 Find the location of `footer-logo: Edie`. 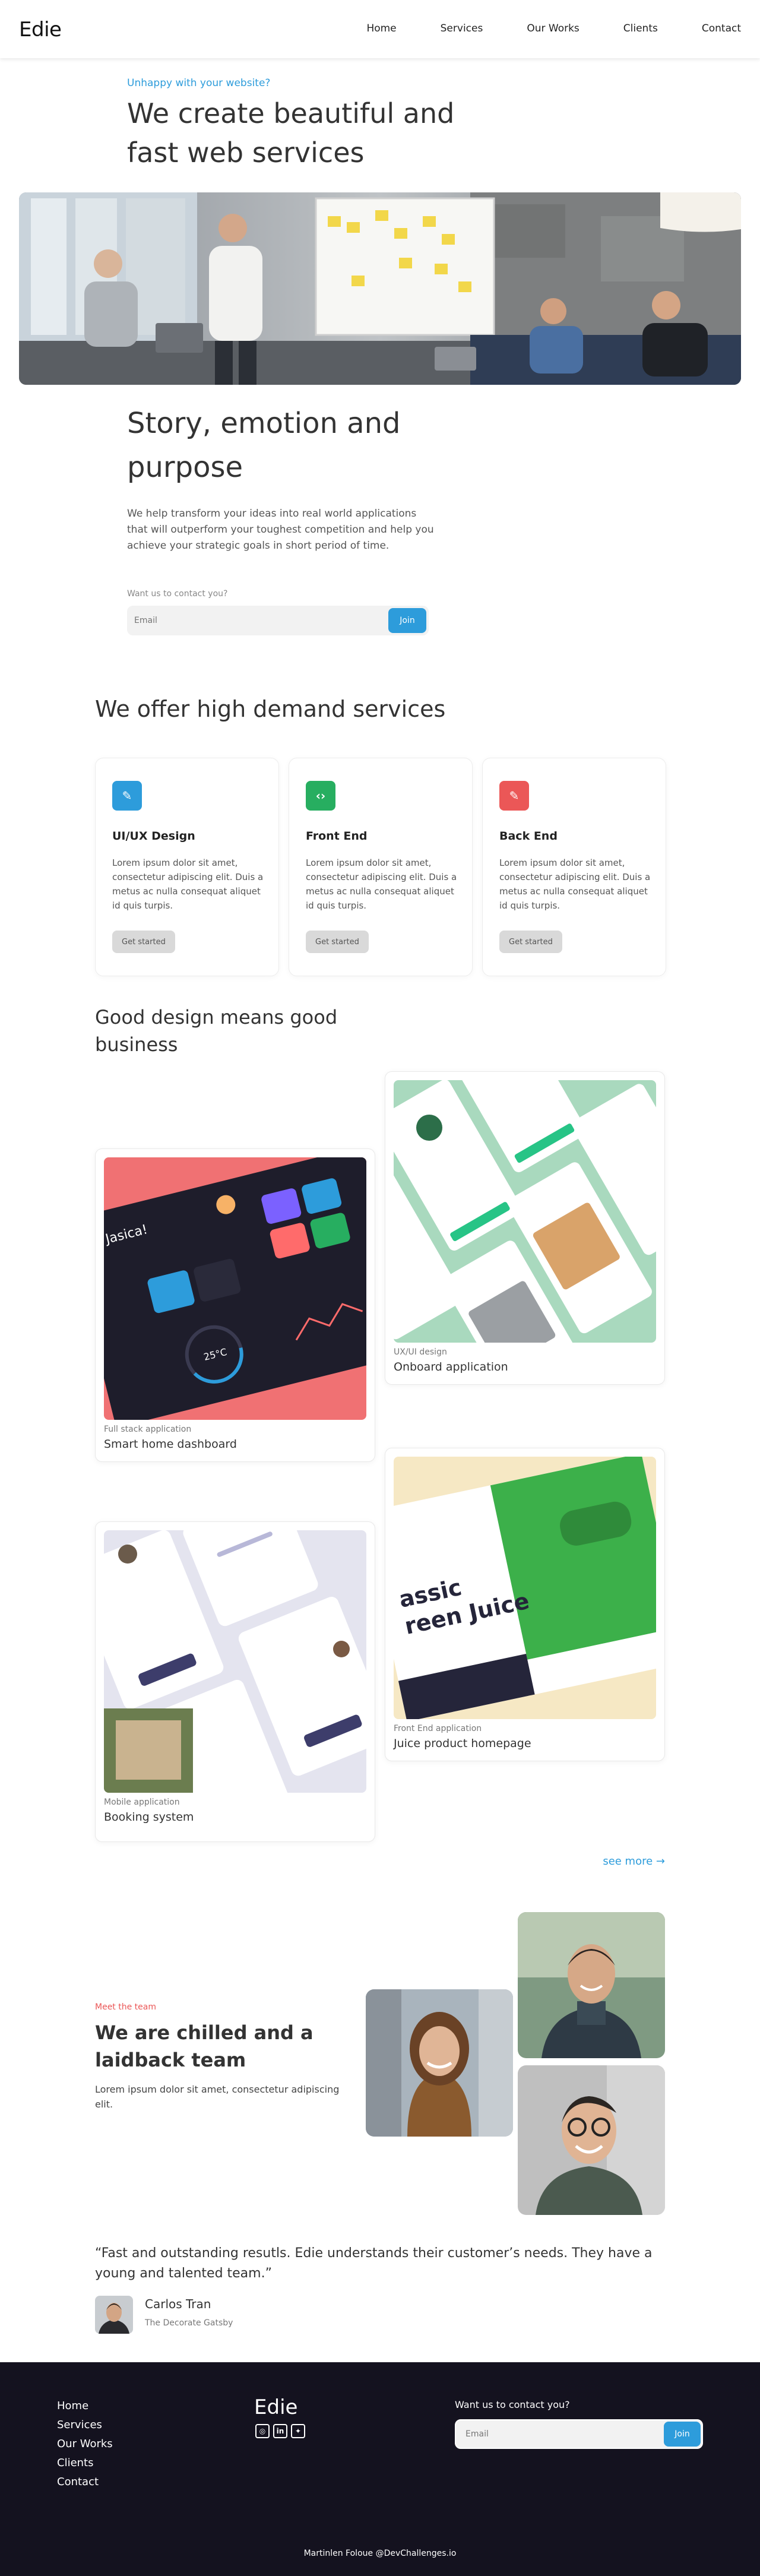

footer-logo: Edie is located at coordinates (275, 2407).